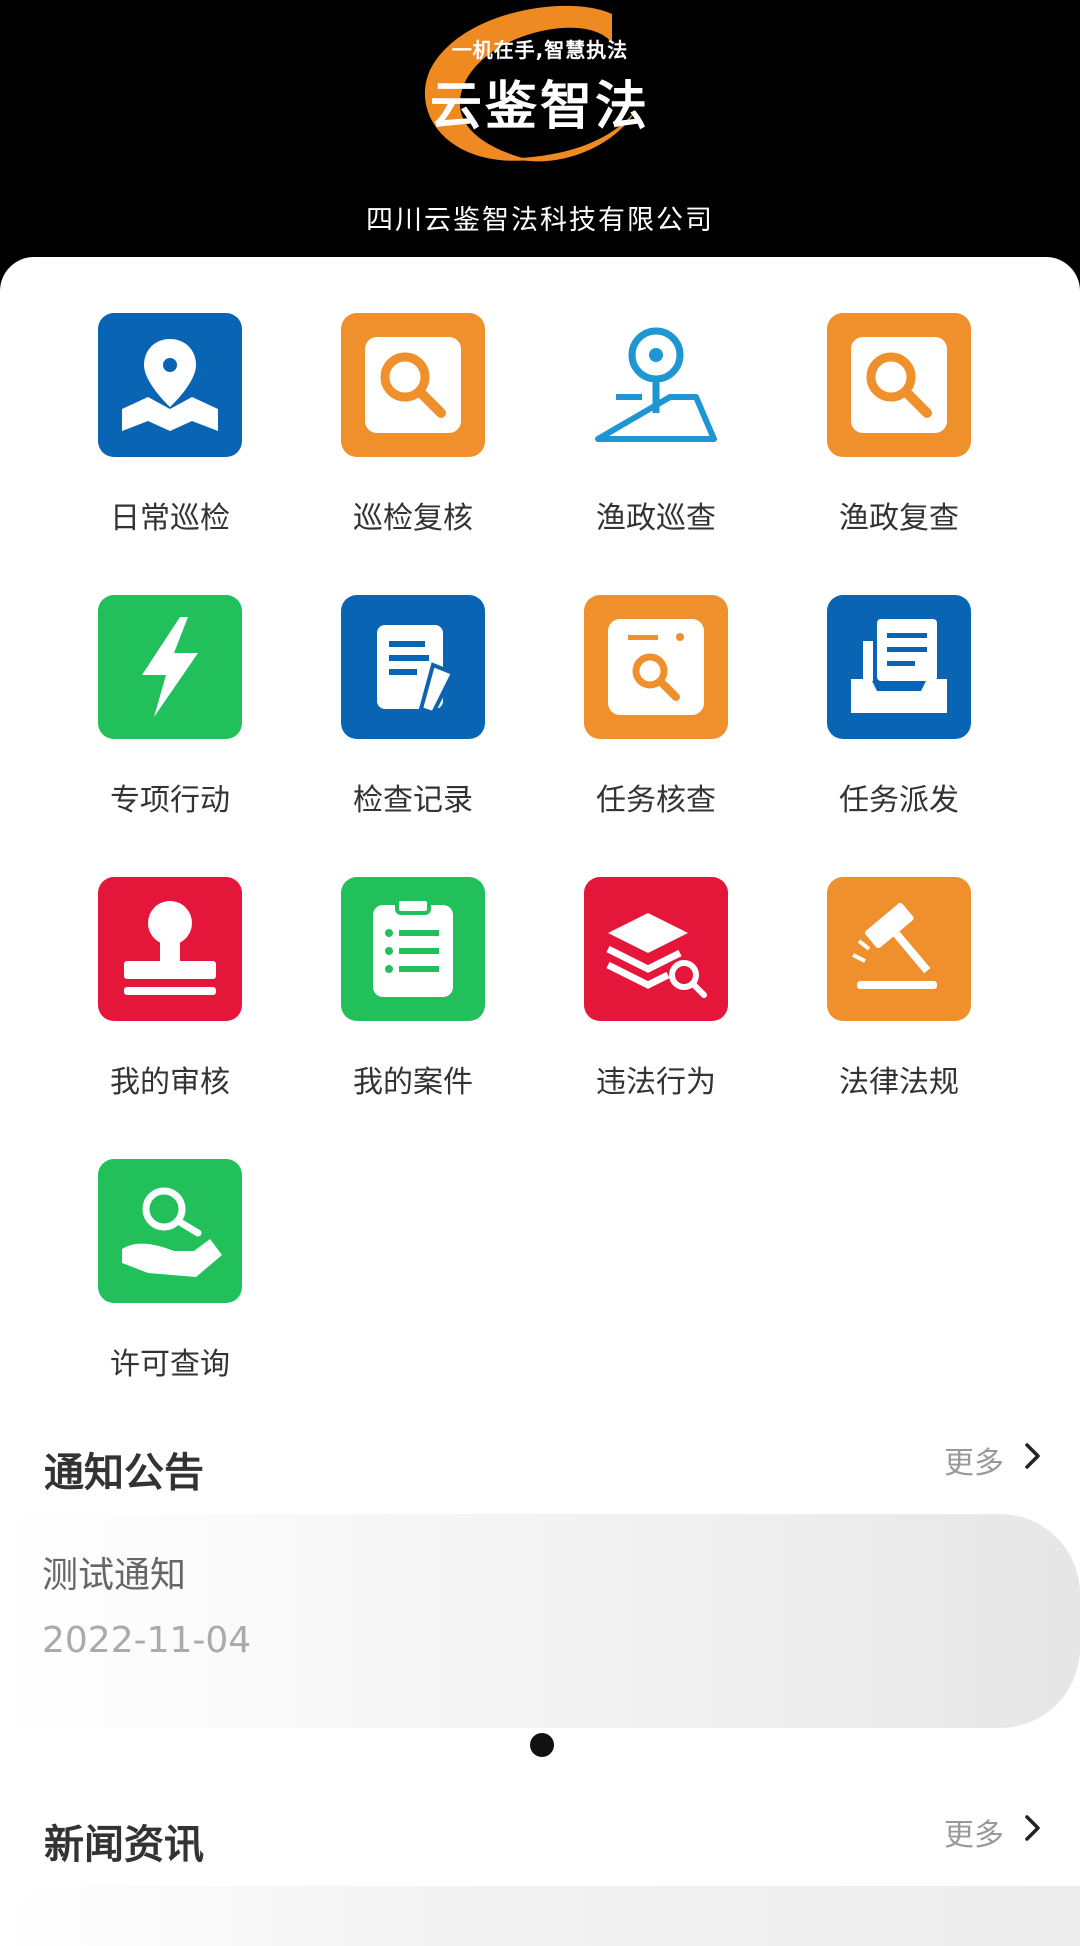  Describe the element at coordinates (124, 1845) in the screenshot. I see `news-section-title: 新闻资讯` at that location.